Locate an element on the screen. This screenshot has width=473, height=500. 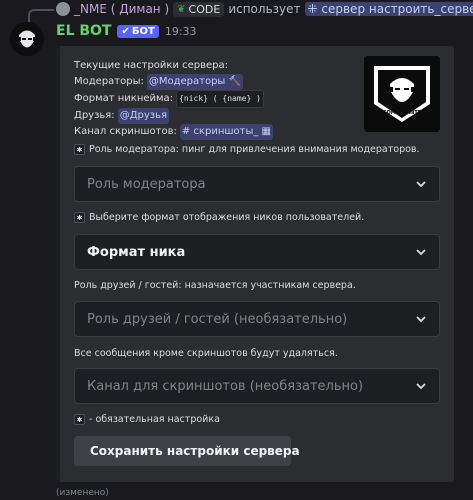
nick-format-selected: Формат ника is located at coordinates (136, 252).